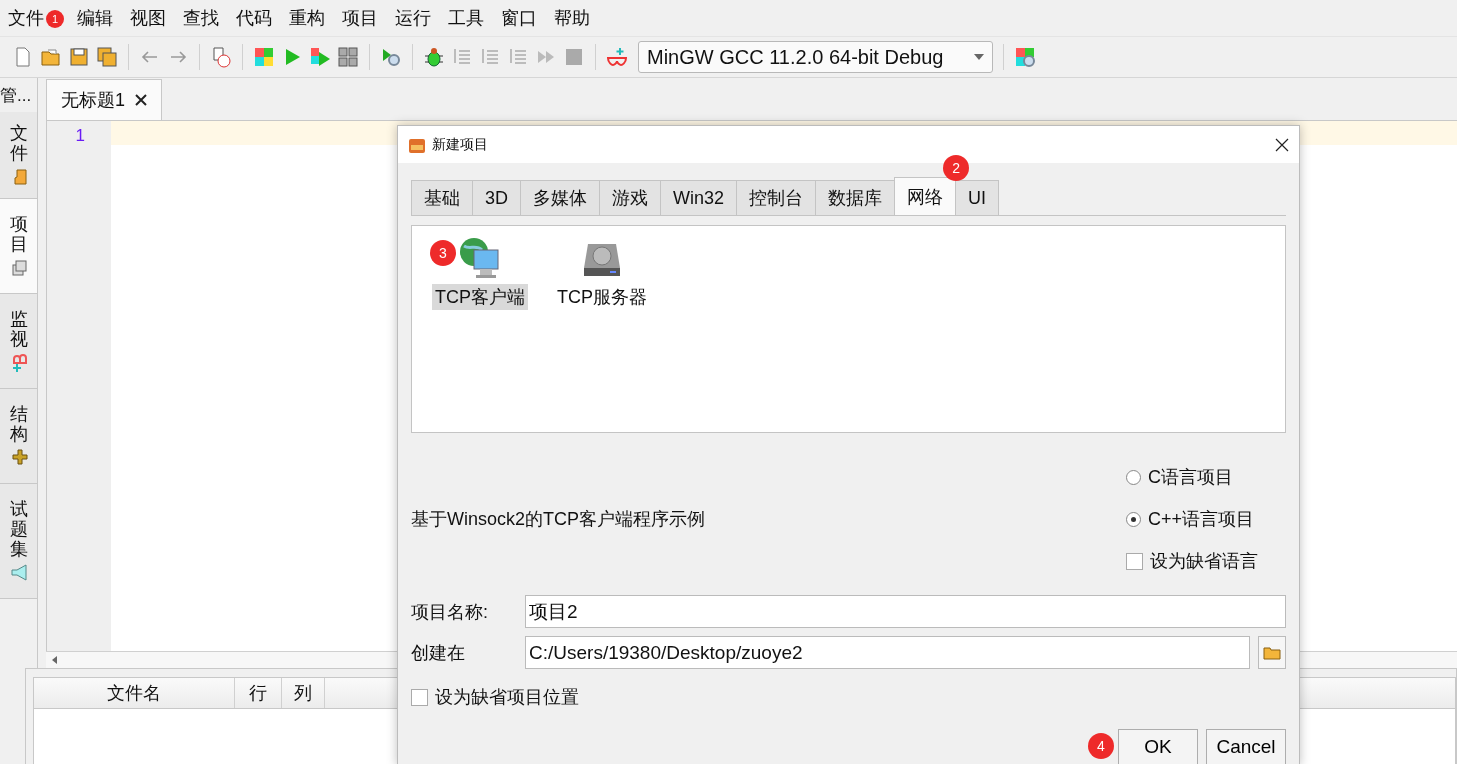 This screenshot has height=764, width=1457. Describe the element at coordinates (413, 18) in the screenshot. I see `menu-item: 运行` at that location.